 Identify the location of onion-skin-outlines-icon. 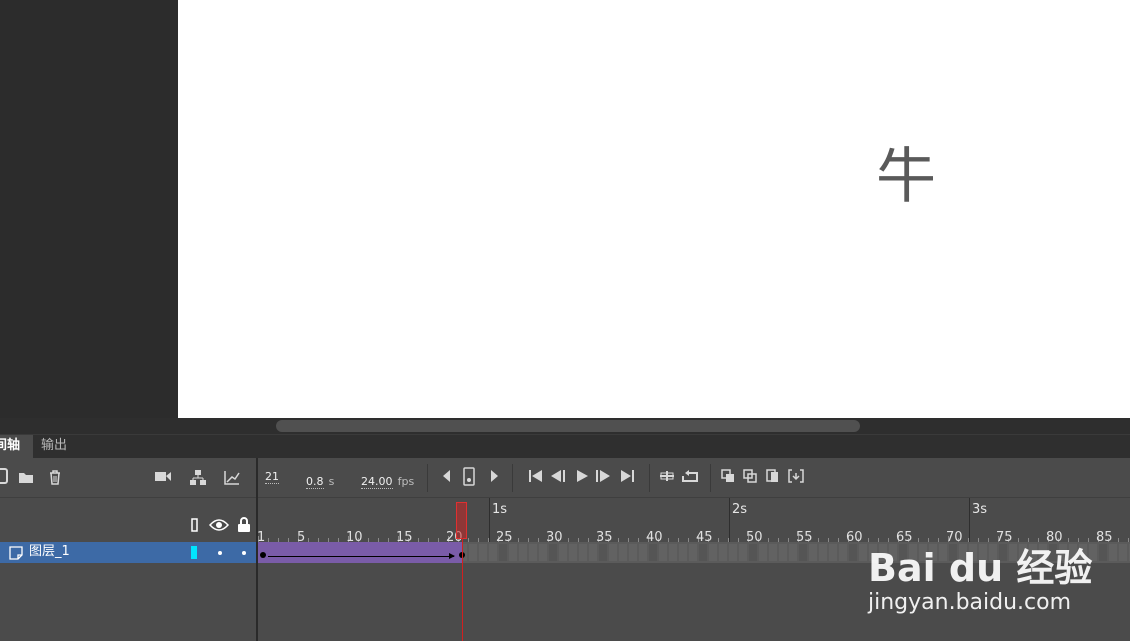
(751, 478).